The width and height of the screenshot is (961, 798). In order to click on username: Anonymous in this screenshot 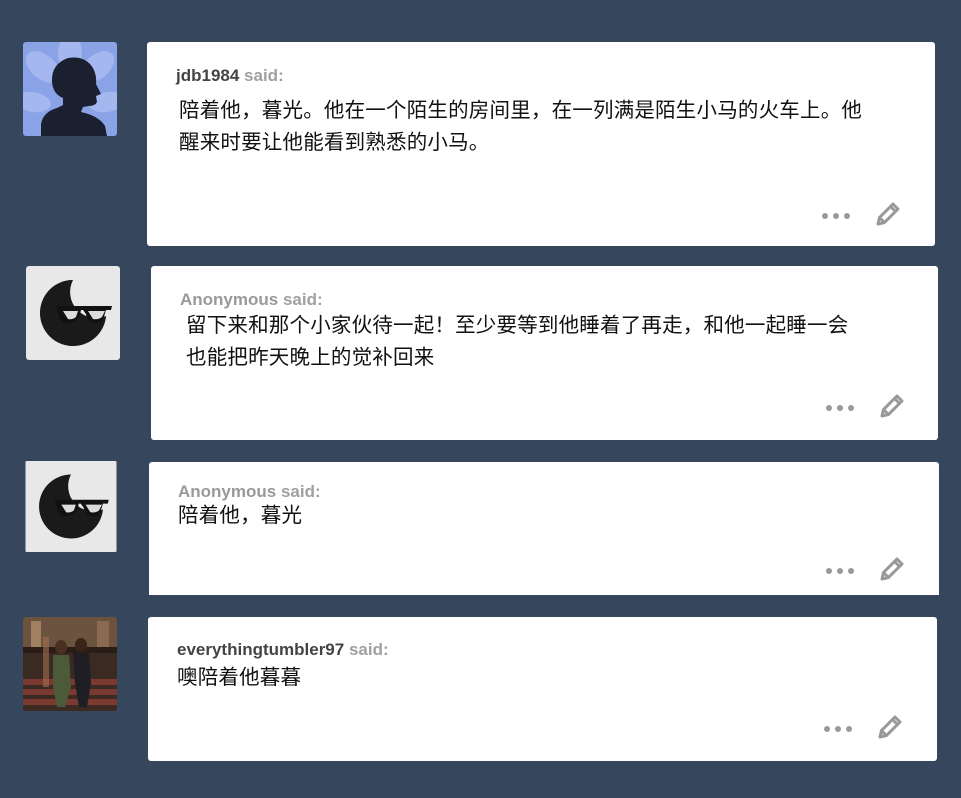, I will do `click(229, 299)`.